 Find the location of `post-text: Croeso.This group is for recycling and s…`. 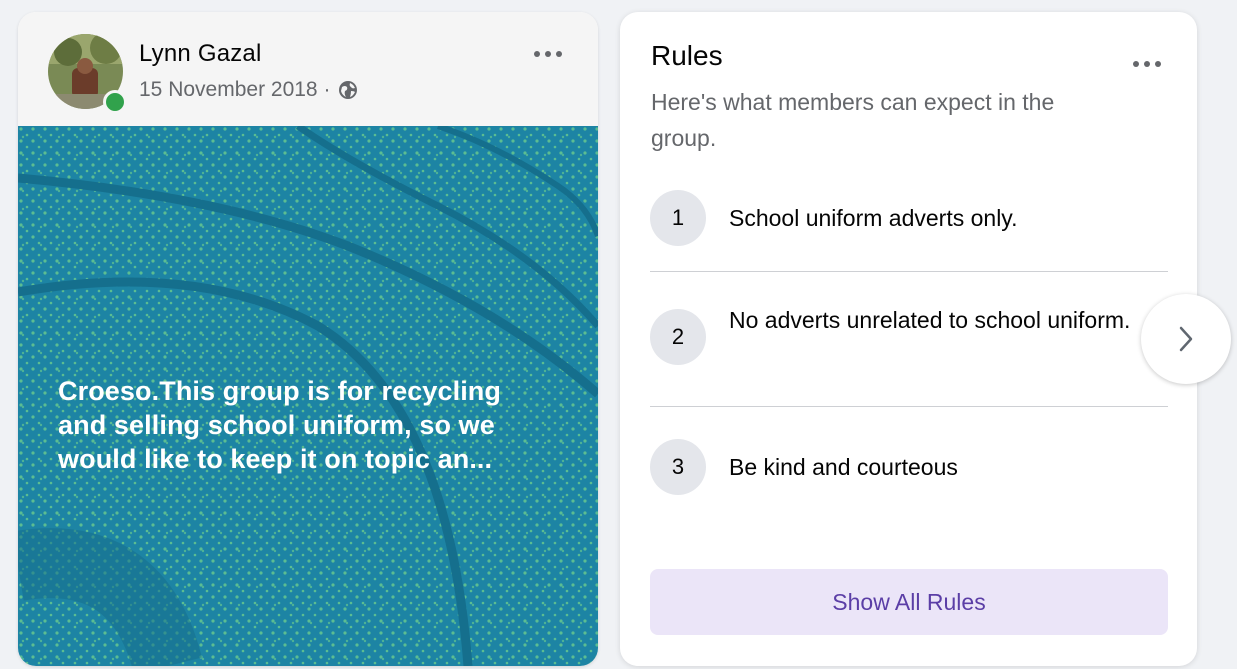

post-text: Croeso.This group is for recycling and s… is located at coordinates (318, 425).